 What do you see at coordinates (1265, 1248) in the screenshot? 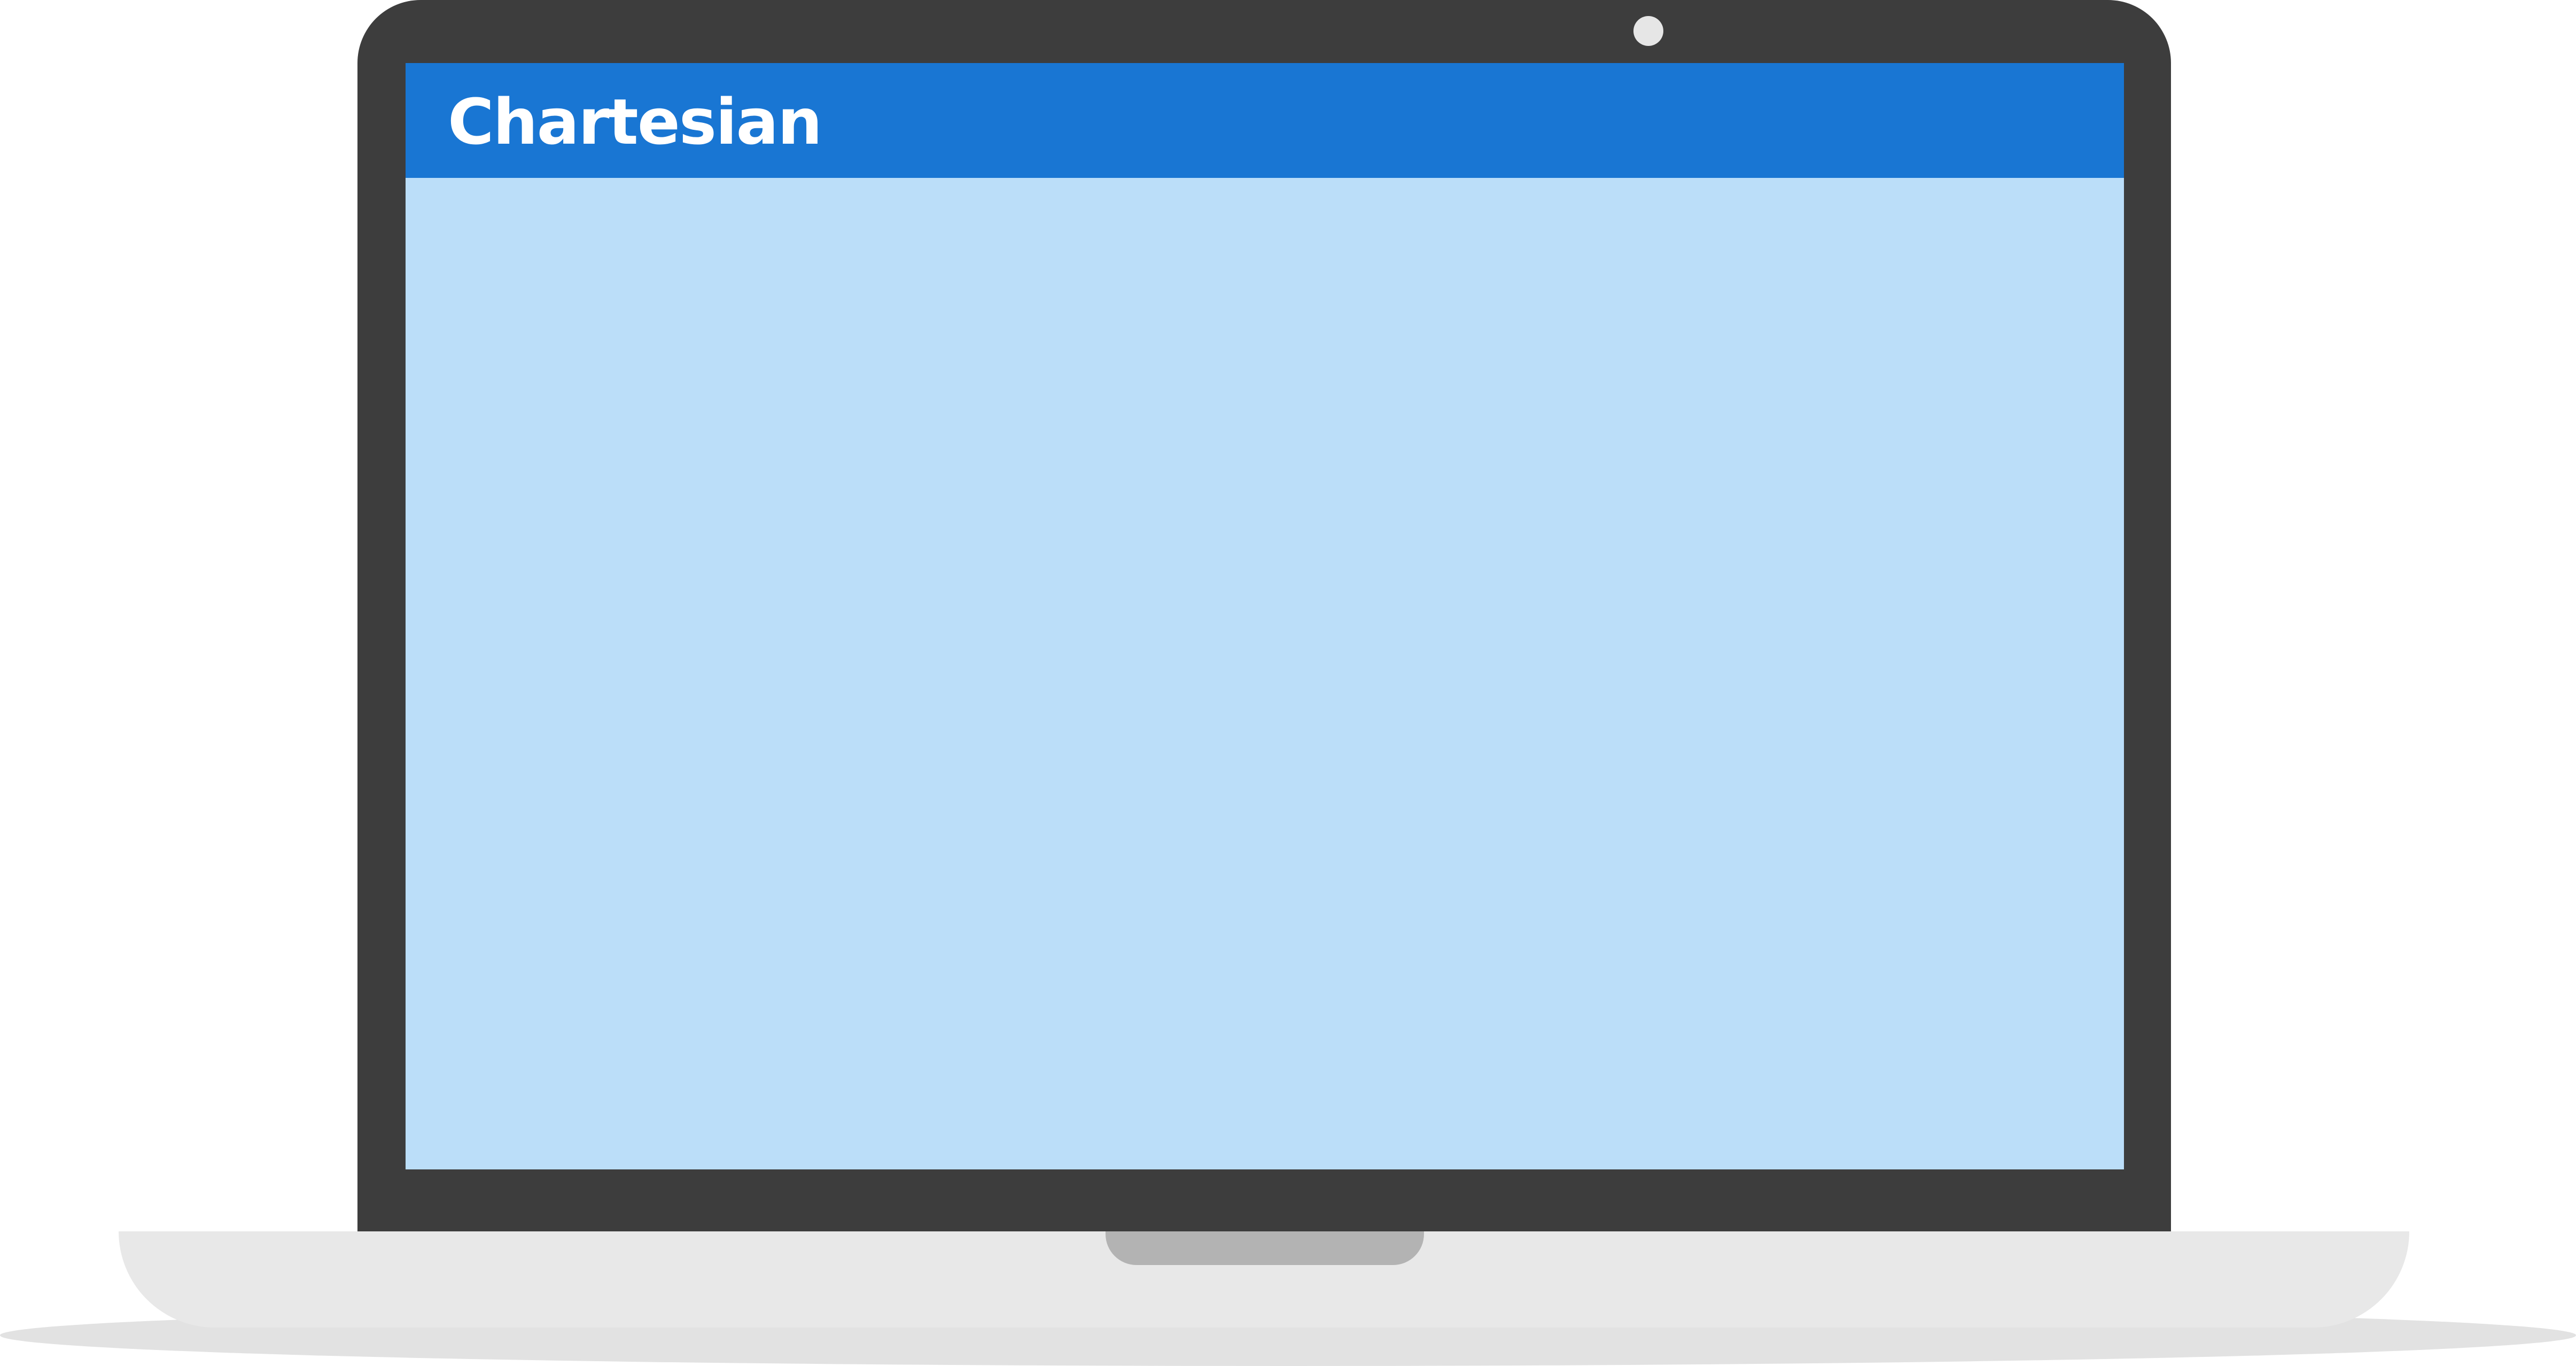
I see `laptop-base-notch` at bounding box center [1265, 1248].